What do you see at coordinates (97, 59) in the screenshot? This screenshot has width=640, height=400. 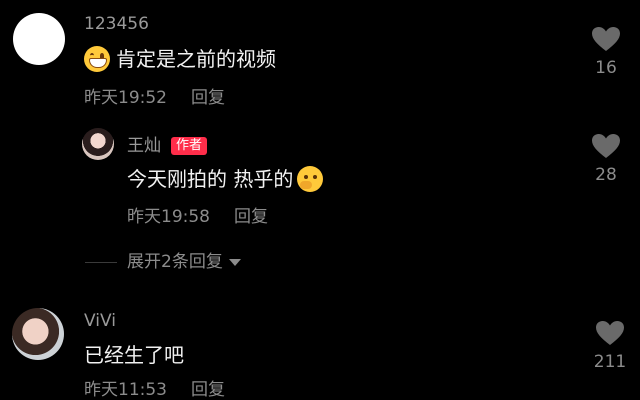 I see `grinning-face-emoji-icon` at bounding box center [97, 59].